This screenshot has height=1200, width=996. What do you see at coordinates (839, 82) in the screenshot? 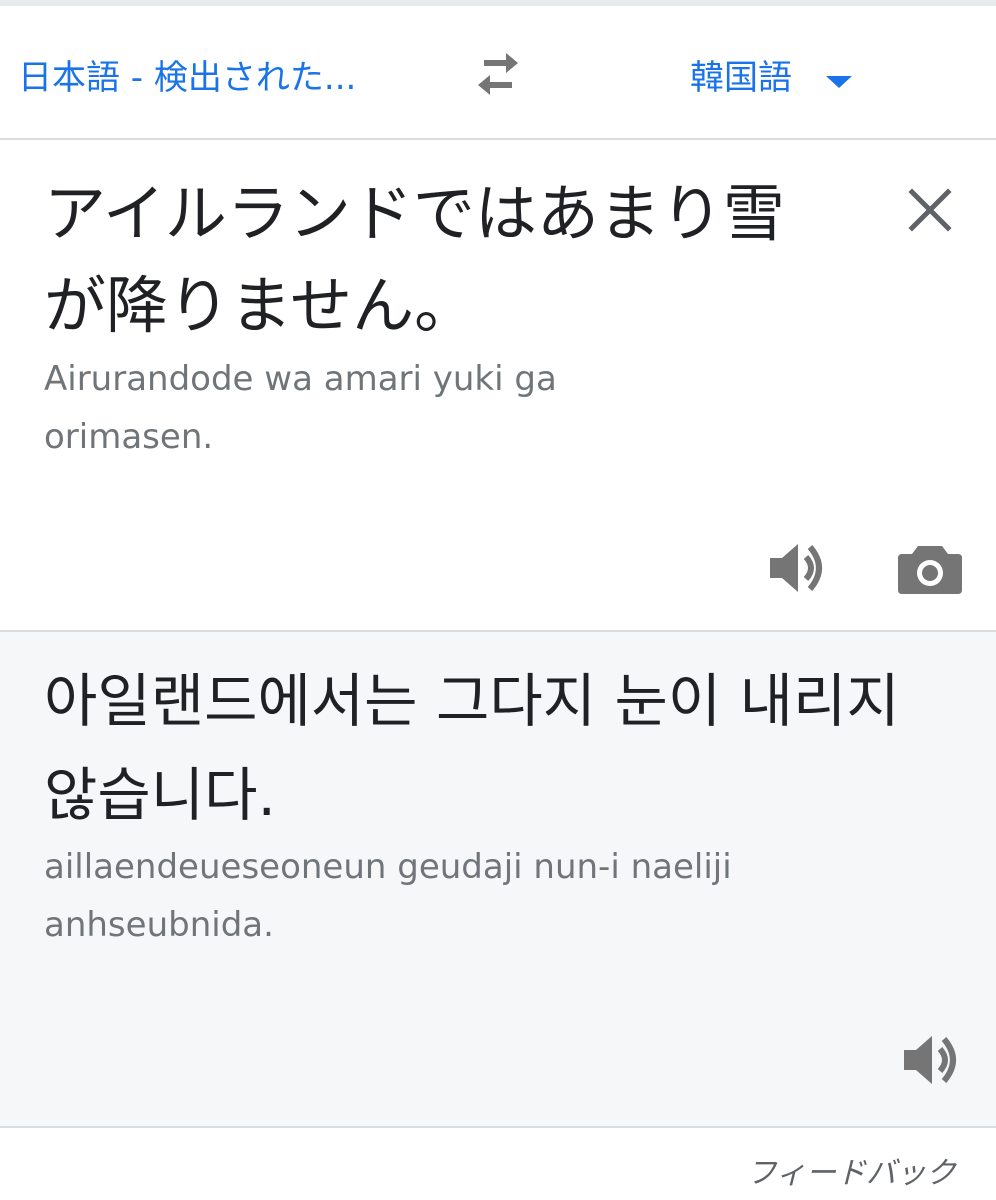
I see `caret-down-icon` at bounding box center [839, 82].